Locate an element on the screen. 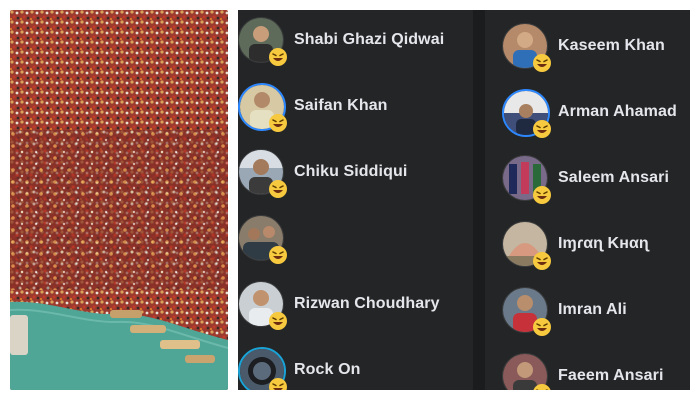 The image size is (700, 400). reaction-row: Kaseem Khan is located at coordinates (583, 46).